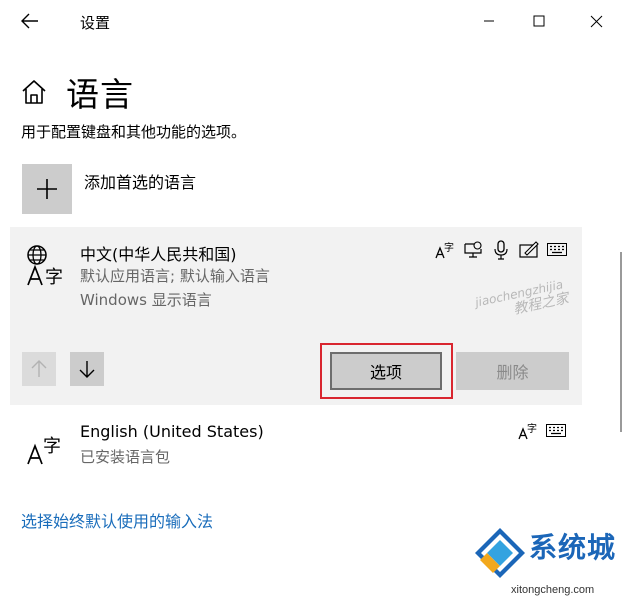 The height and width of the screenshot is (604, 627). I want to click on add-language-button: 添加首选的语言, so click(202, 190).